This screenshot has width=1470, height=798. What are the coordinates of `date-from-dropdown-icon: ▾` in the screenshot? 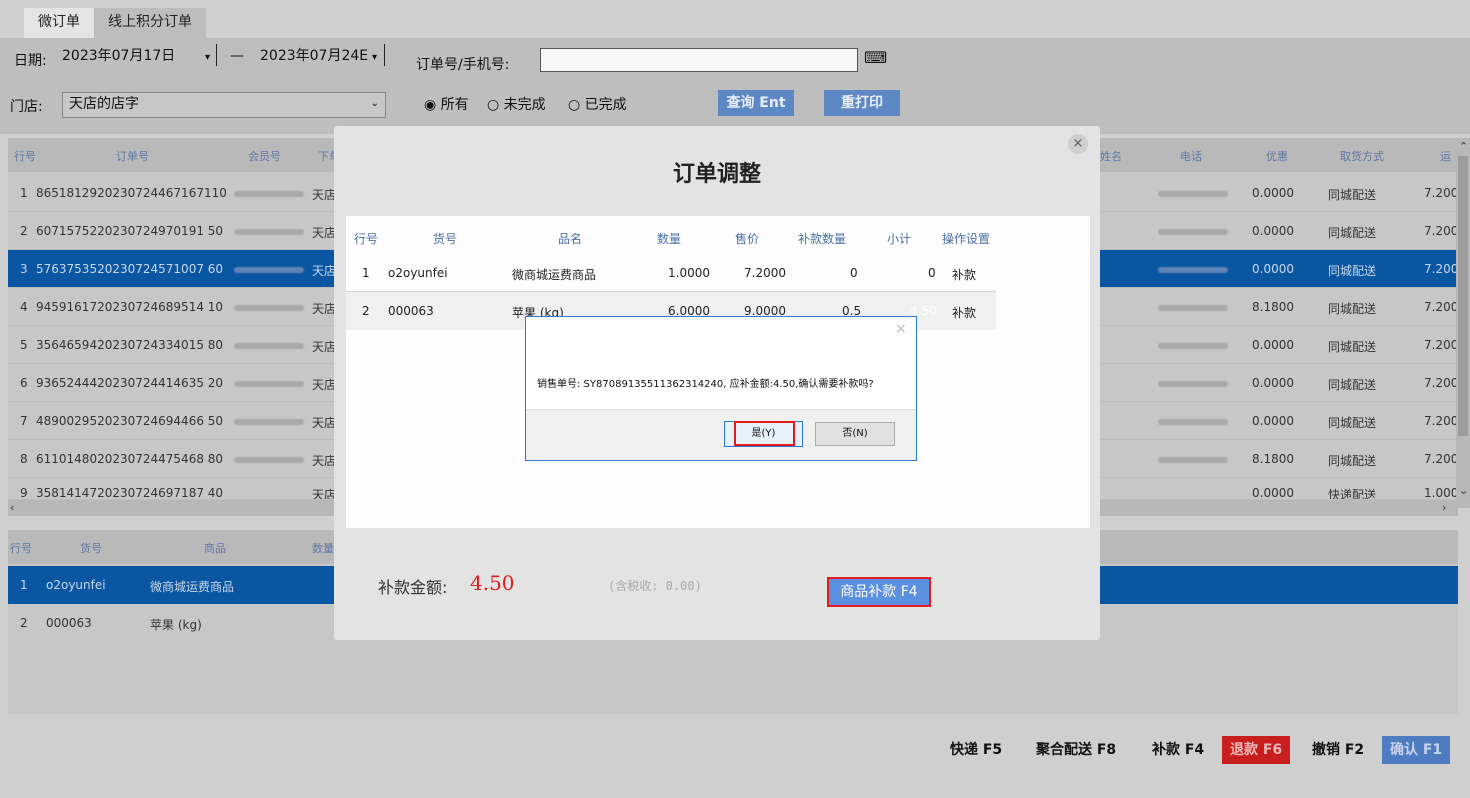 It's located at (207, 57).